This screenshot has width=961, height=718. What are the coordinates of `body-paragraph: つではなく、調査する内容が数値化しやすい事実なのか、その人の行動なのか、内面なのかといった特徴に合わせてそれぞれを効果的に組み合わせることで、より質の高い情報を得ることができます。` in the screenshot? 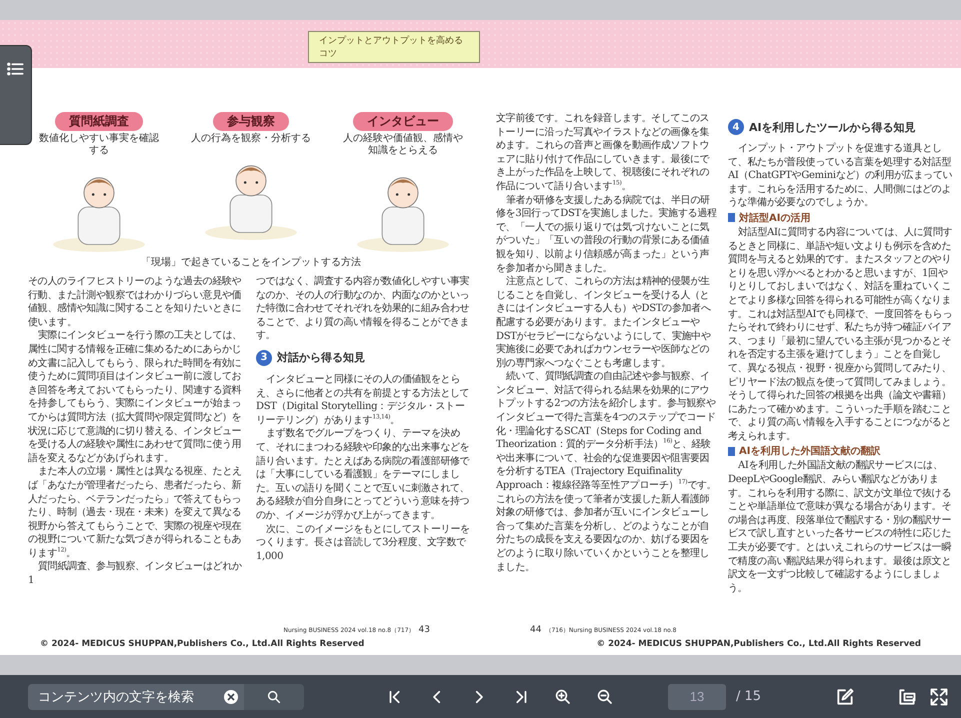 It's located at (363, 309).